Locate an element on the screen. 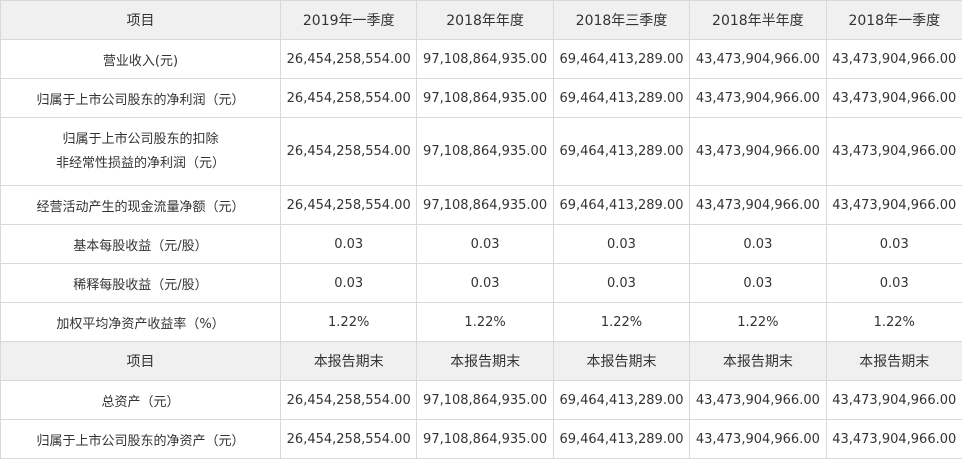 This screenshot has height=460, width=962. row-label: 总资产（元） is located at coordinates (140, 400).